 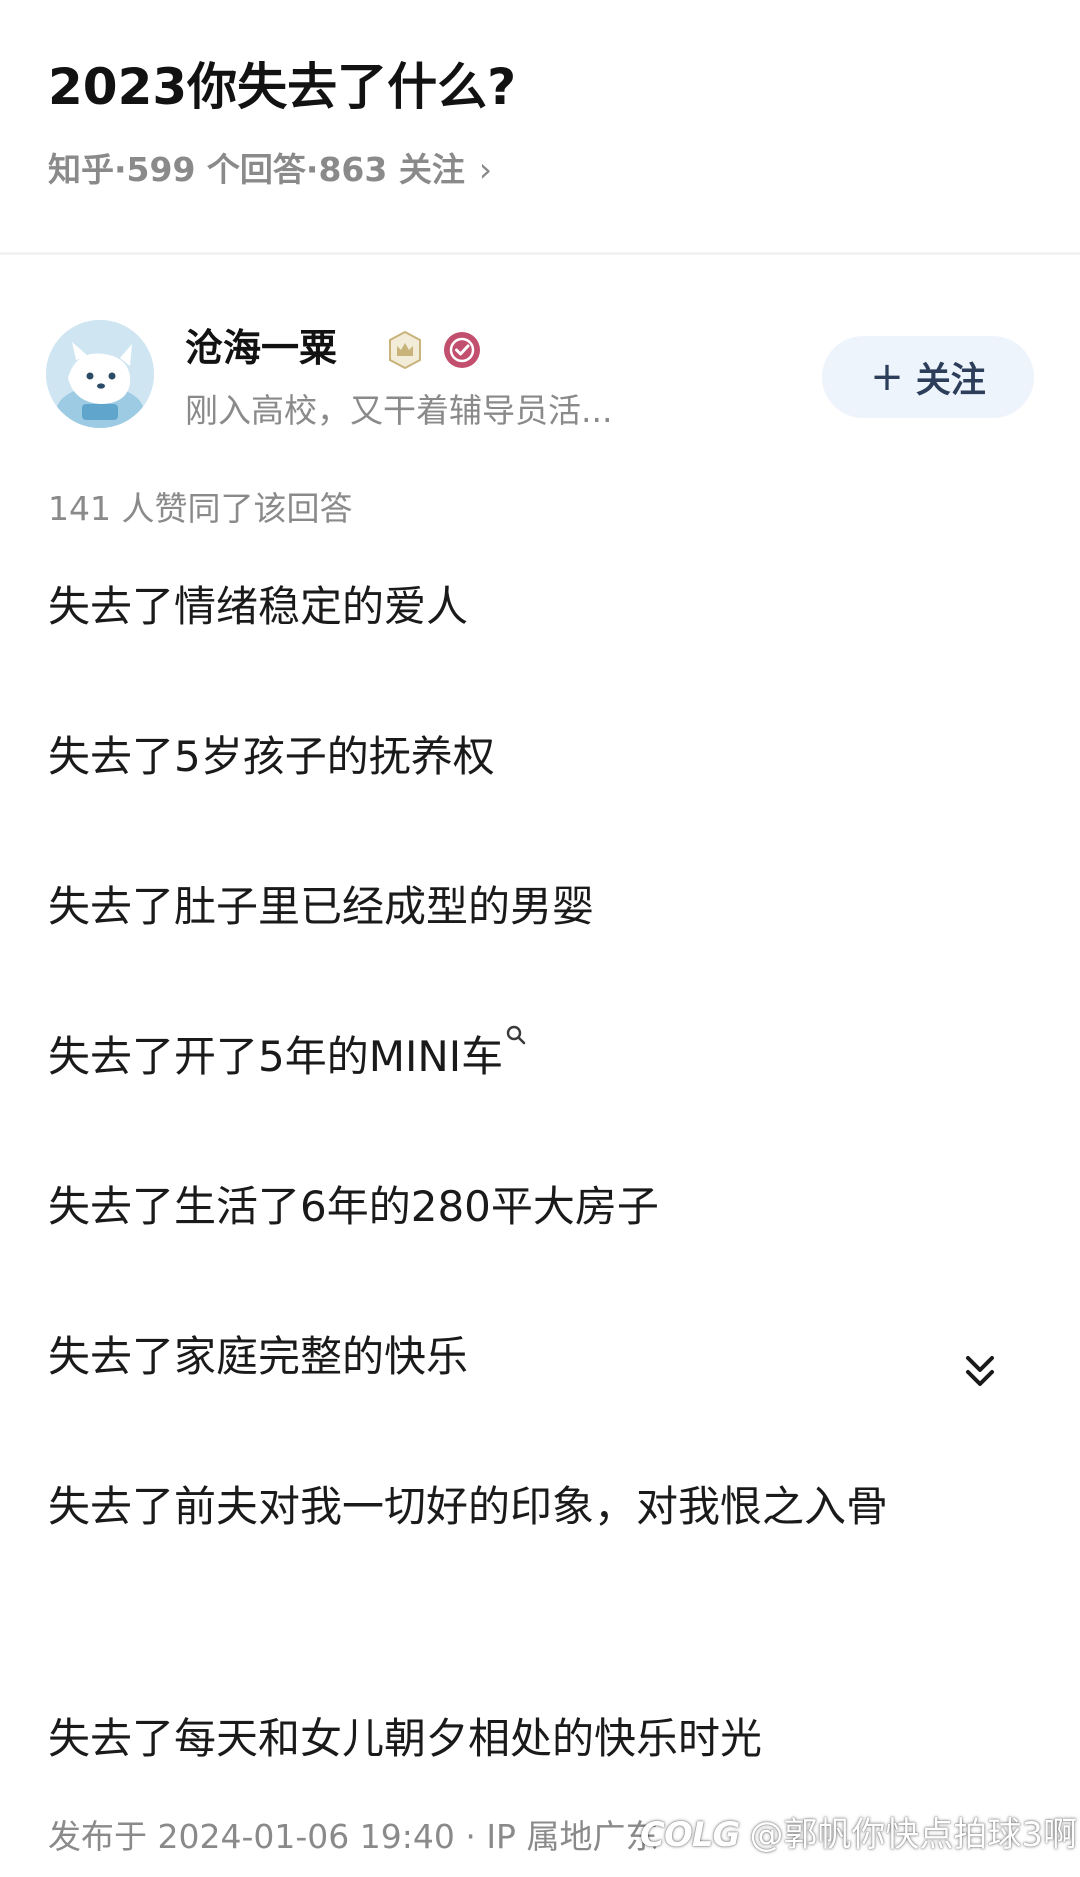 I want to click on search-icon, so click(x=516, y=1035).